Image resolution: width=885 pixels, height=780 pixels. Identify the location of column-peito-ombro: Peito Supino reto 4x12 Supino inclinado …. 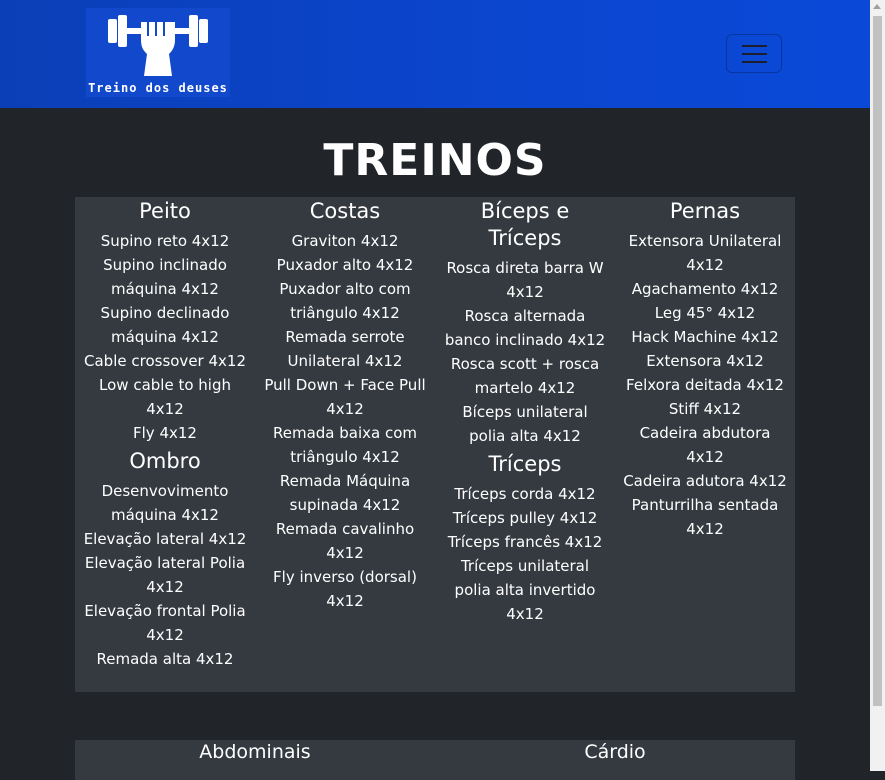
(165, 434).